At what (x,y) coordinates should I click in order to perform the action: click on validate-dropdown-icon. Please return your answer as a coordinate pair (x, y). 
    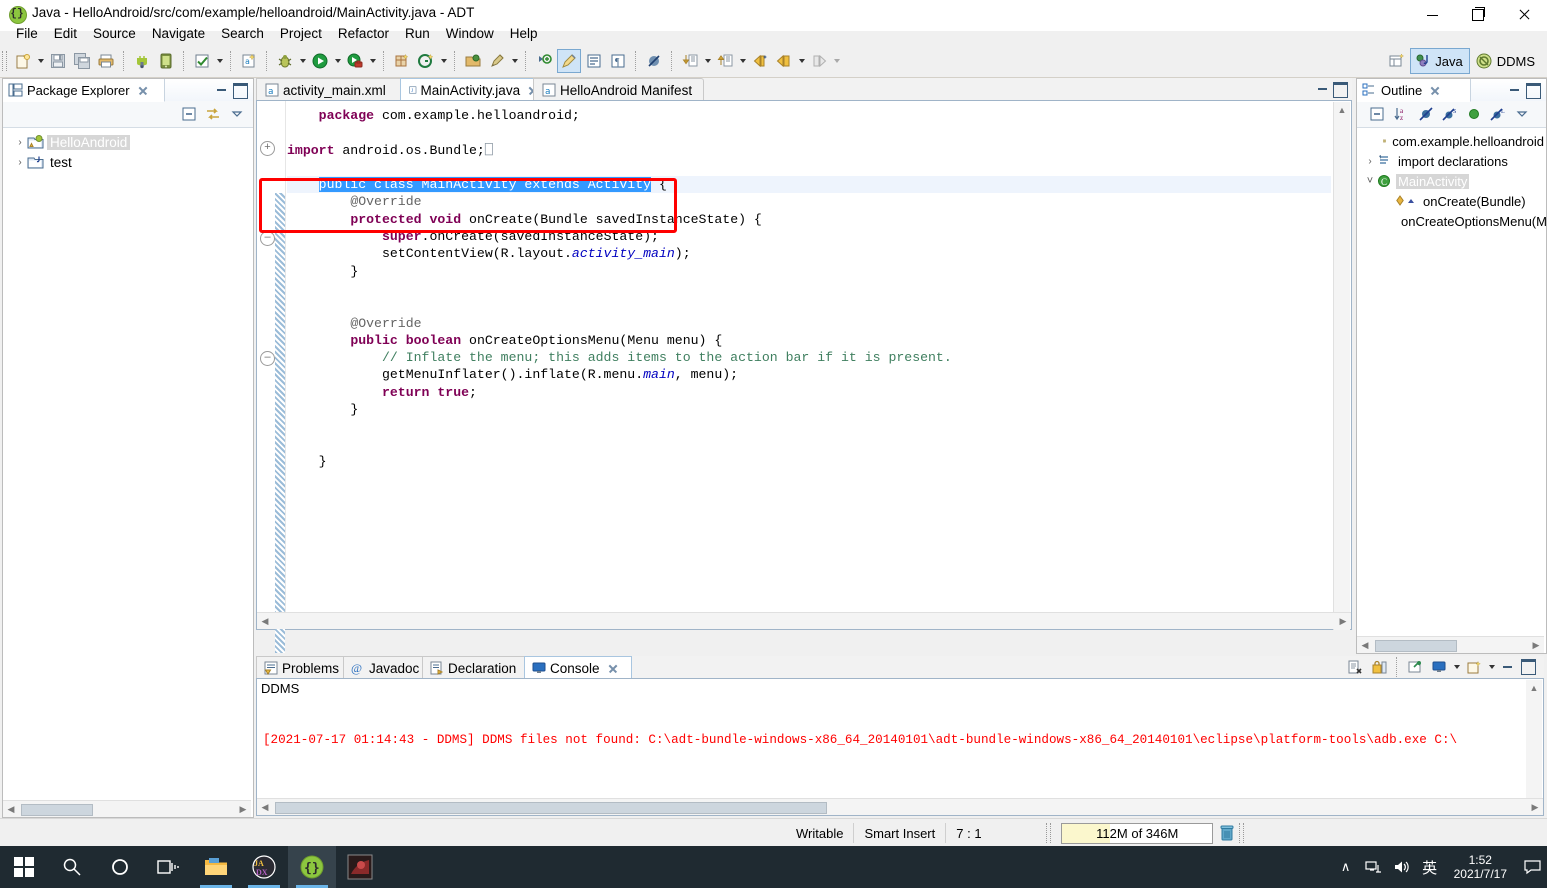
    Looking at the image, I should click on (219, 61).